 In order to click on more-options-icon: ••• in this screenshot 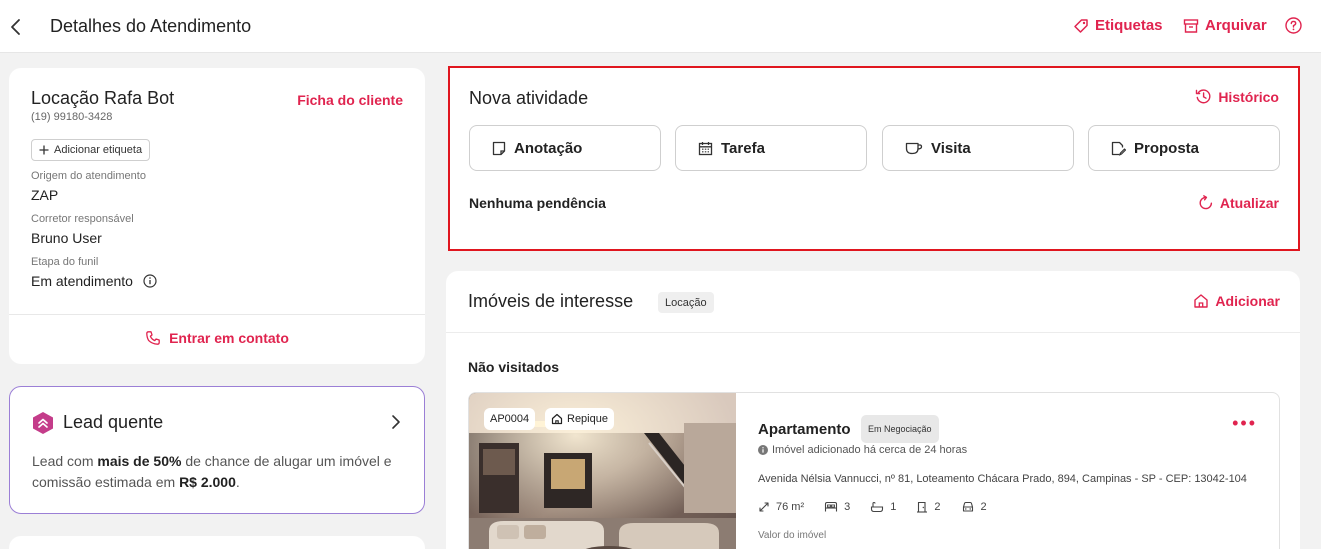, I will do `click(1244, 423)`.